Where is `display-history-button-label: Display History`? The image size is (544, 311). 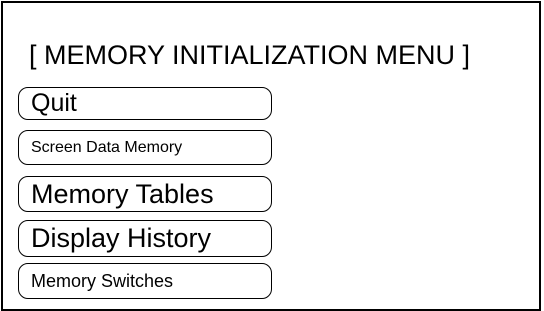
display-history-button-label: Display History is located at coordinates (121, 238).